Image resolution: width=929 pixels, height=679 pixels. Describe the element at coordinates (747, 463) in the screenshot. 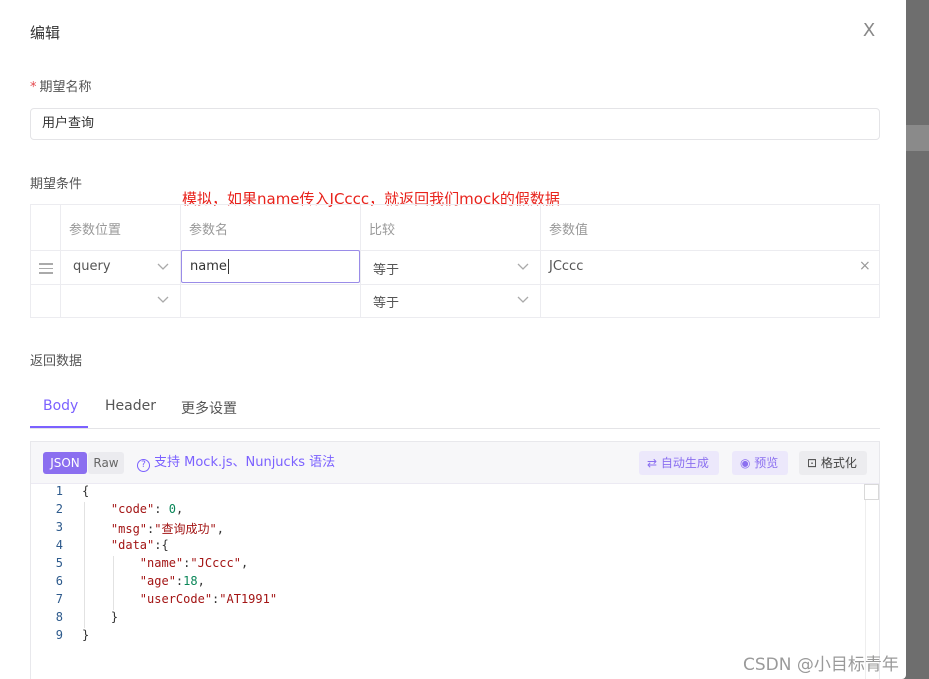

I see `eye-icon: ◉` at that location.